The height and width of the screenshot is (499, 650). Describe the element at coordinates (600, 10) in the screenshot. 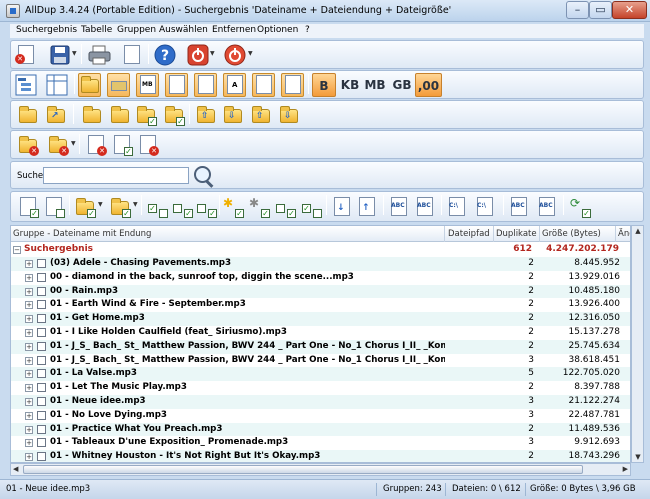

I see `maximize-button: ▭` at that location.